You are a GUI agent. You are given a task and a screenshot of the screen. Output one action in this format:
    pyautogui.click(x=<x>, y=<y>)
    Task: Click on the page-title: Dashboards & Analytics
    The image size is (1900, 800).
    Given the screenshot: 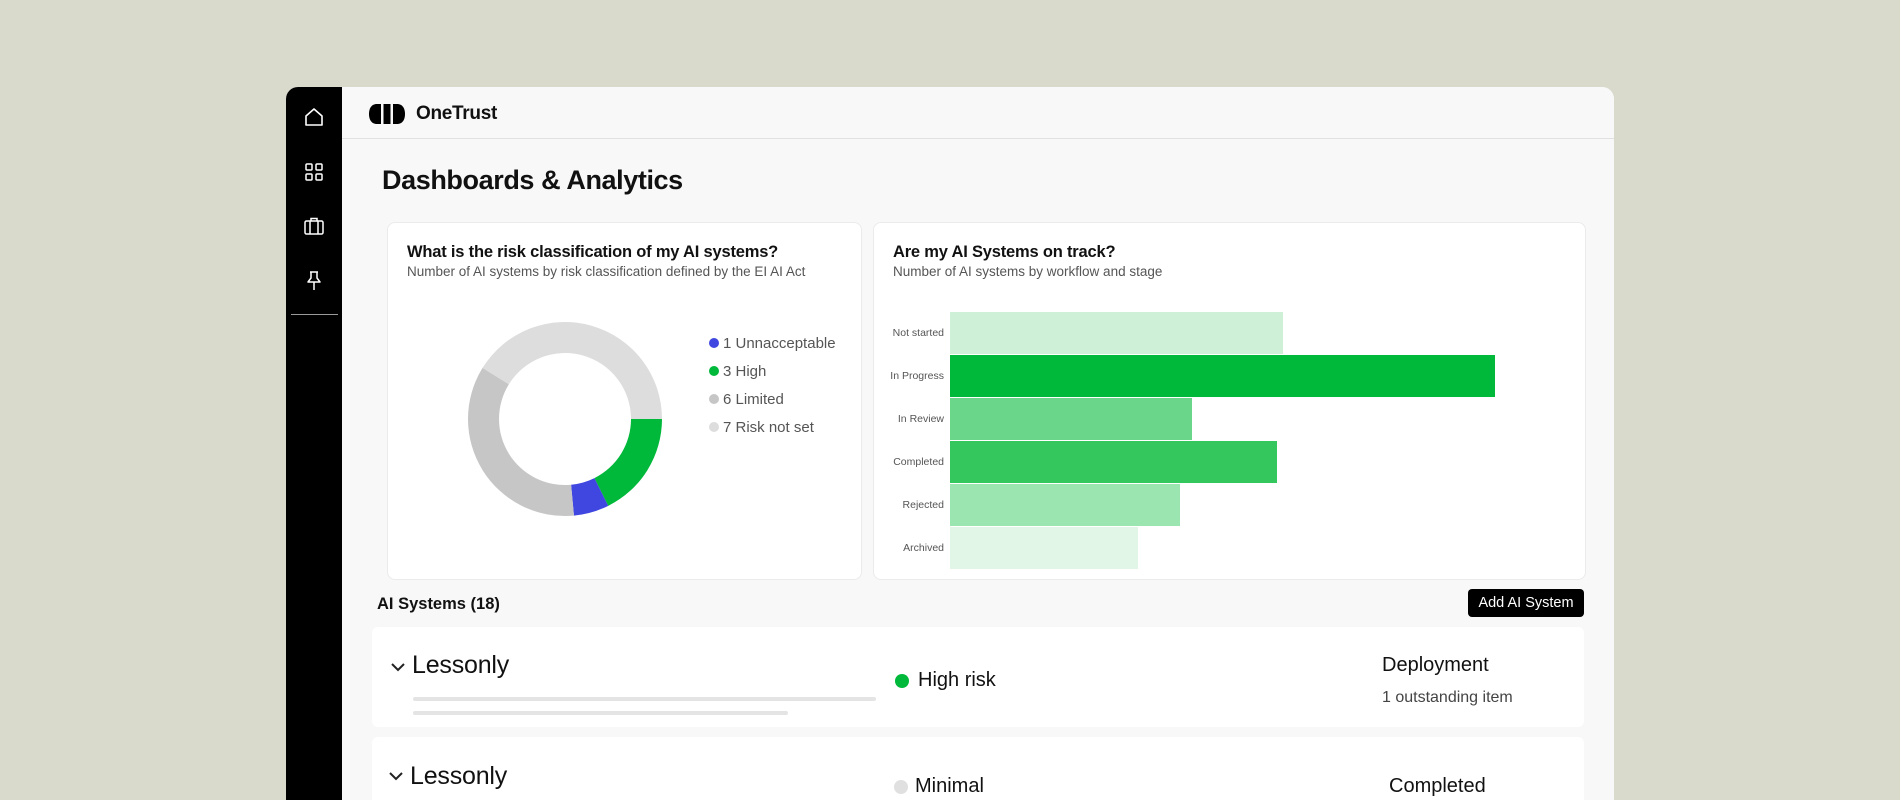 What is the action you would take?
    pyautogui.click(x=532, y=180)
    